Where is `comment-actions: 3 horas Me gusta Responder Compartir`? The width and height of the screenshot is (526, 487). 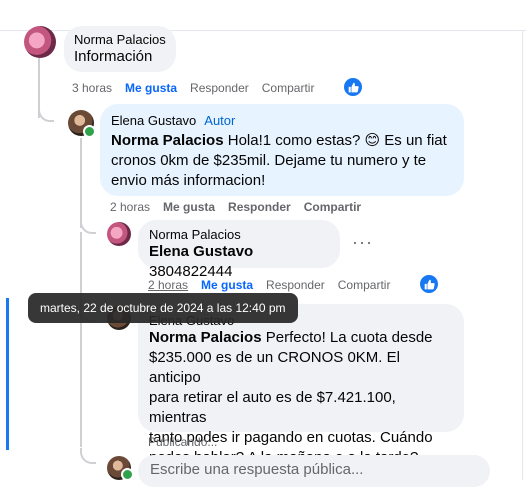
comment-actions: 3 horas Me gusta Responder Compartir is located at coordinates (199, 88).